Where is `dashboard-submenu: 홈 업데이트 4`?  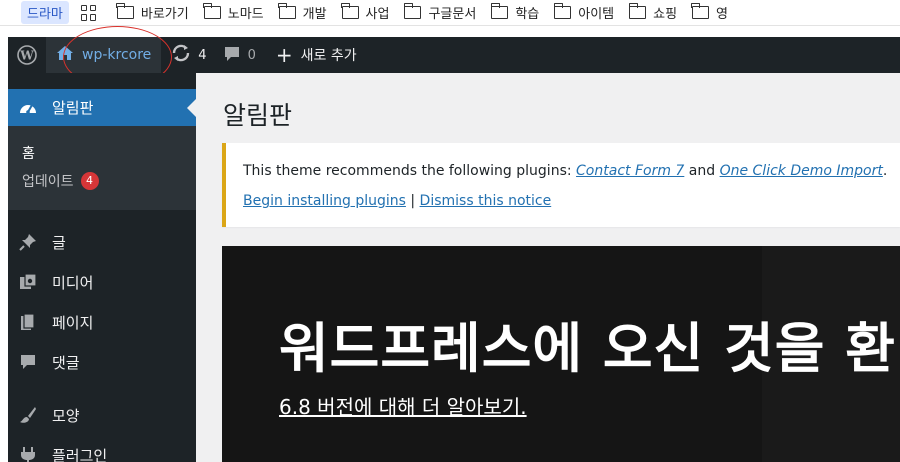 dashboard-submenu: 홈 업데이트 4 is located at coordinates (102, 168).